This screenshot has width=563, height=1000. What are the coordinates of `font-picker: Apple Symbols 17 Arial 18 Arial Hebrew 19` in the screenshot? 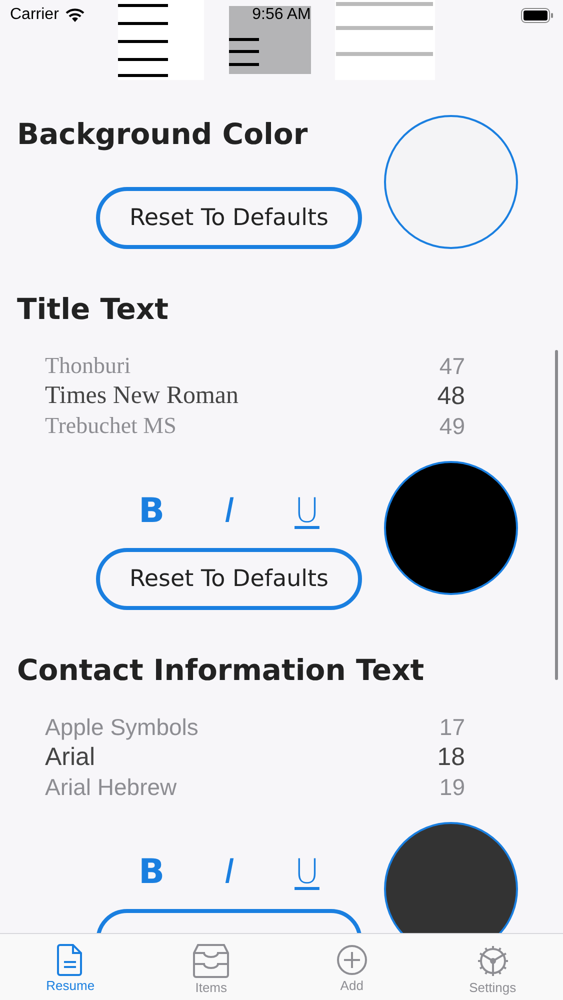 It's located at (232, 757).